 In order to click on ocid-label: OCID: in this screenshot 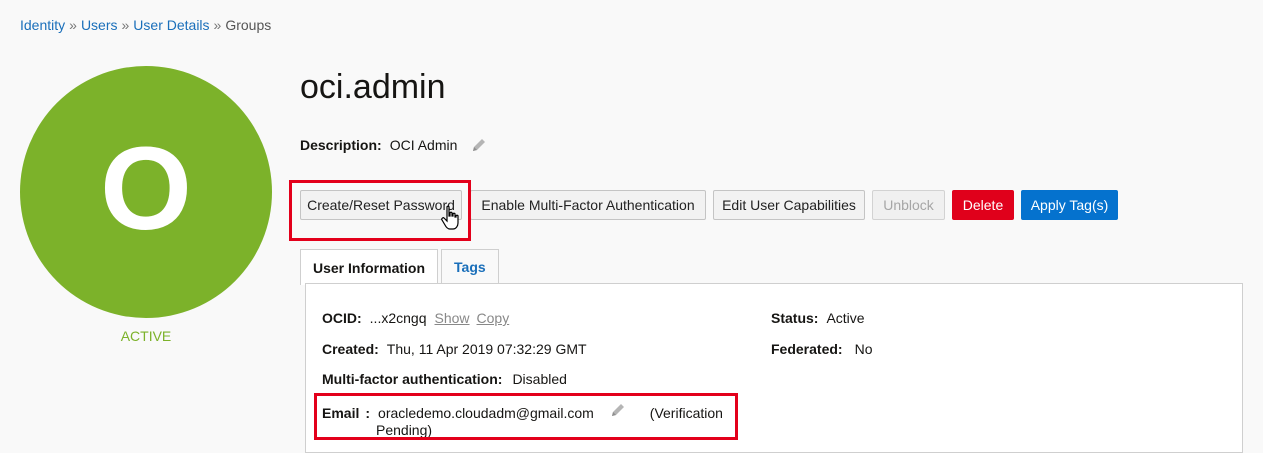, I will do `click(342, 318)`.